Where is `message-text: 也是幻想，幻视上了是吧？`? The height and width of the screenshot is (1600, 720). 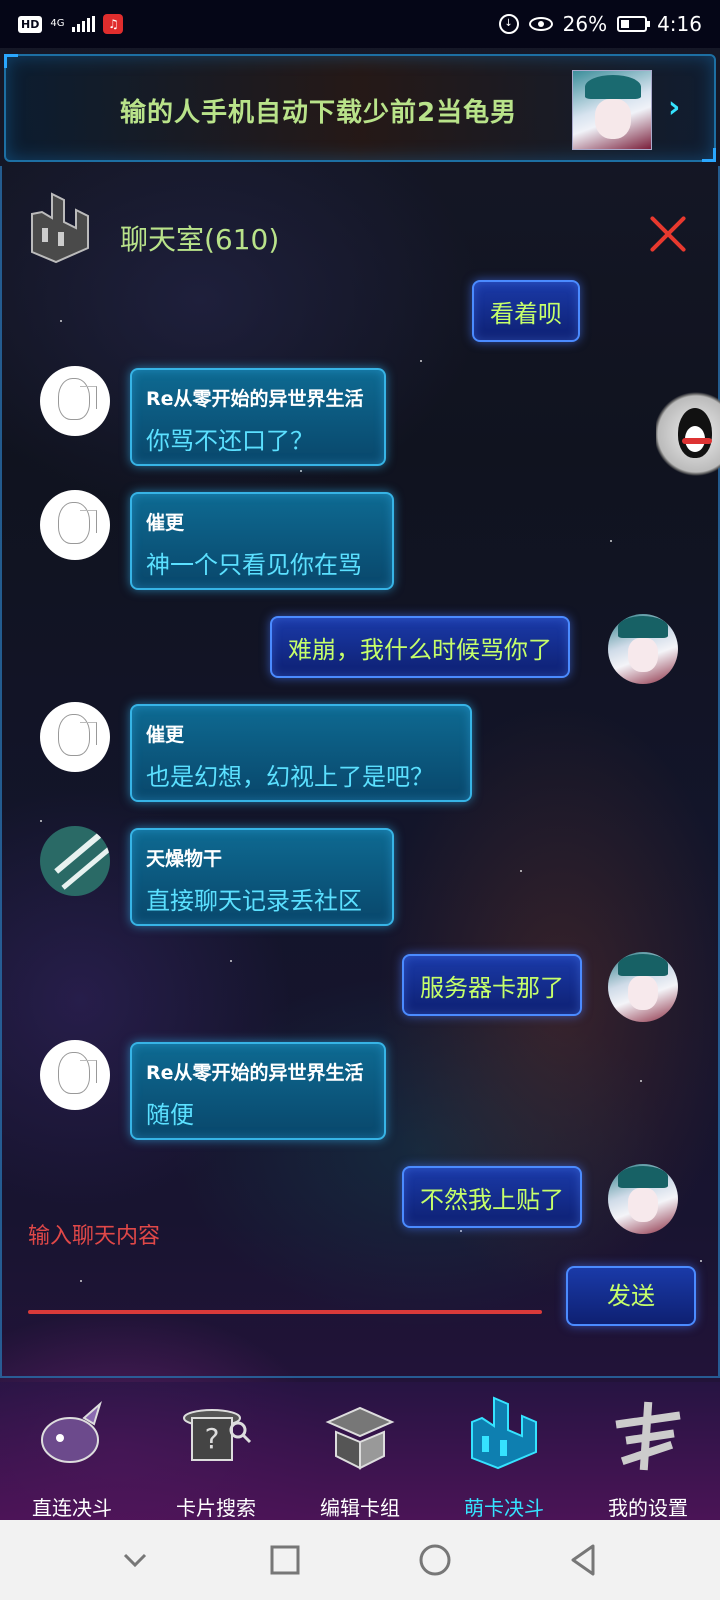 message-text: 也是幻想，幻视上了是吧？ is located at coordinates (290, 777).